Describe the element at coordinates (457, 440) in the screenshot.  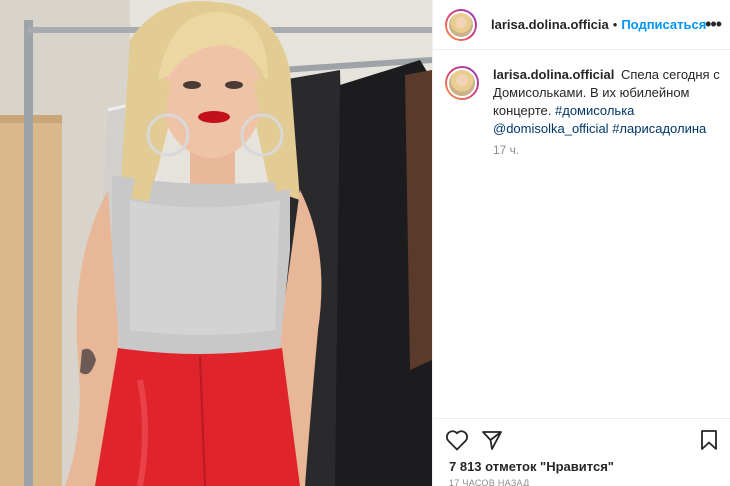
I see `heart-icon` at that location.